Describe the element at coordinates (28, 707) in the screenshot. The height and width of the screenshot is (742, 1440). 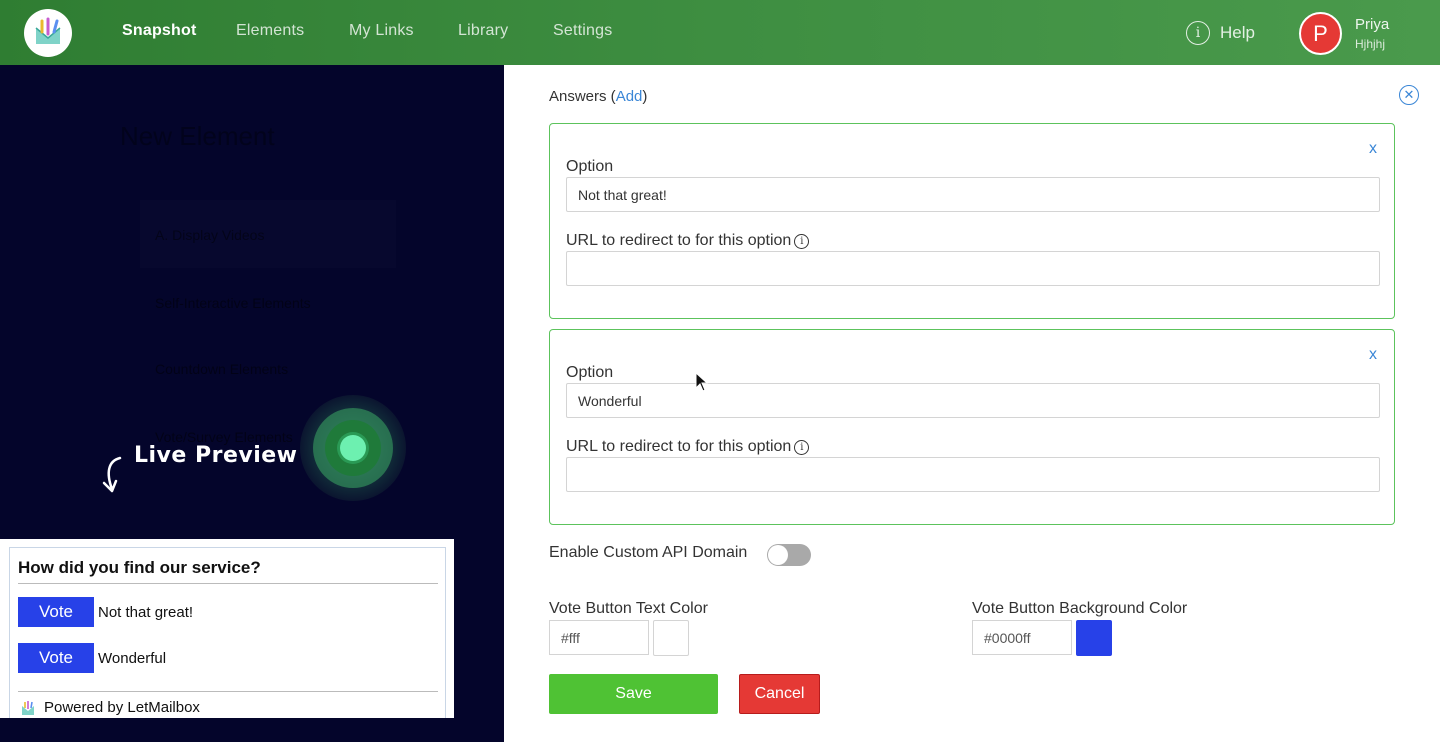
I see `letmailbox-logo-icon` at that location.